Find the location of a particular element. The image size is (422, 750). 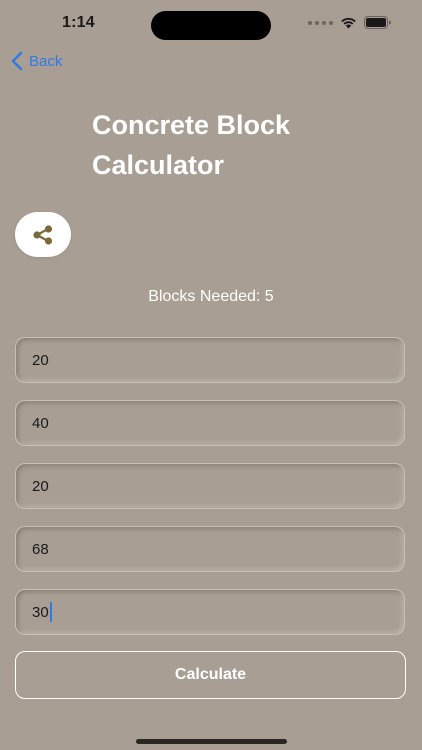

input-field-4-value: 68 is located at coordinates (40, 549).